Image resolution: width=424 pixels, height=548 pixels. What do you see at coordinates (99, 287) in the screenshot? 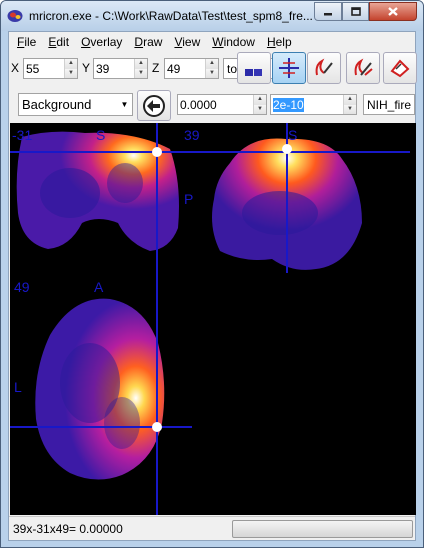
I see `axial-orientation-label: A` at bounding box center [99, 287].